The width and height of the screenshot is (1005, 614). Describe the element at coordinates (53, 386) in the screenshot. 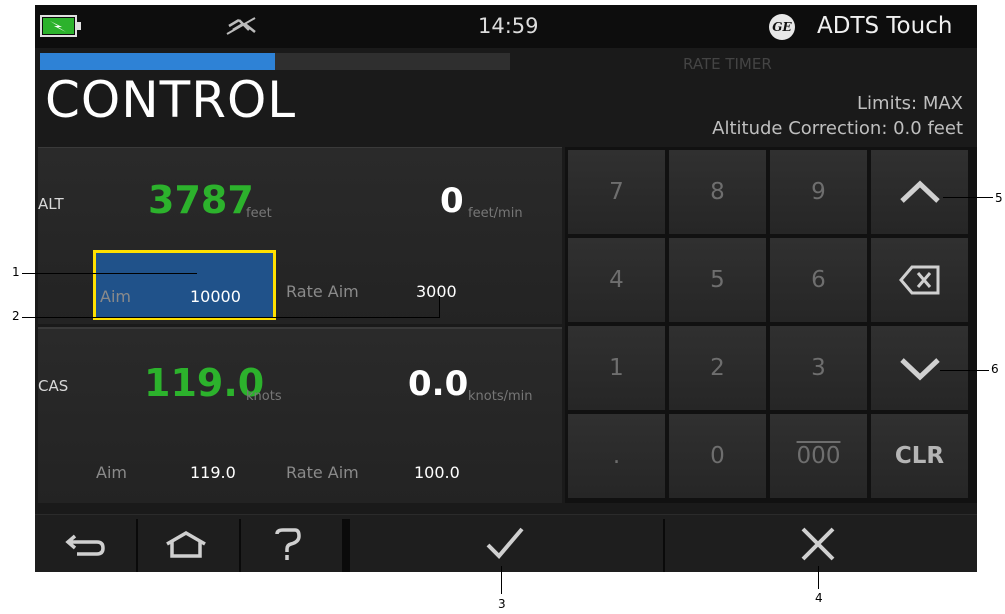

I see `cas-label: CAS` at that location.